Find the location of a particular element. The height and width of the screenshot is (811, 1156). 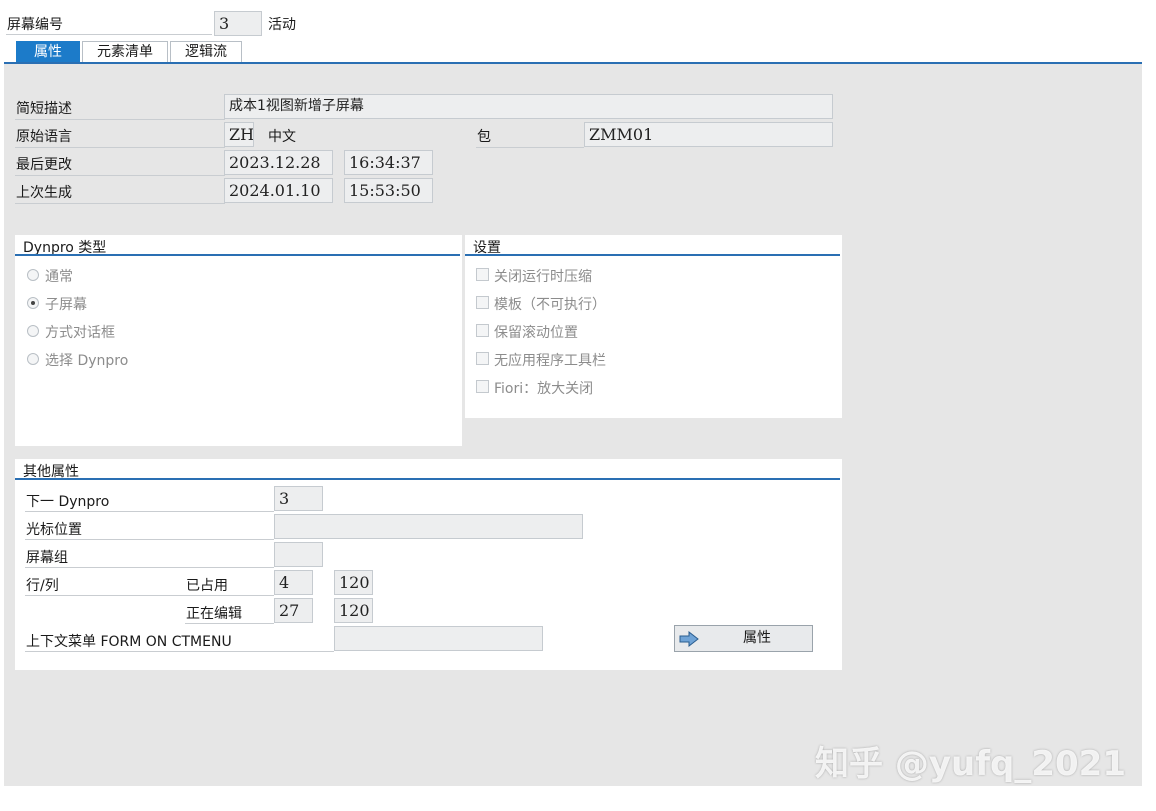

rows-cols-label: 行/列 is located at coordinates (42, 586).